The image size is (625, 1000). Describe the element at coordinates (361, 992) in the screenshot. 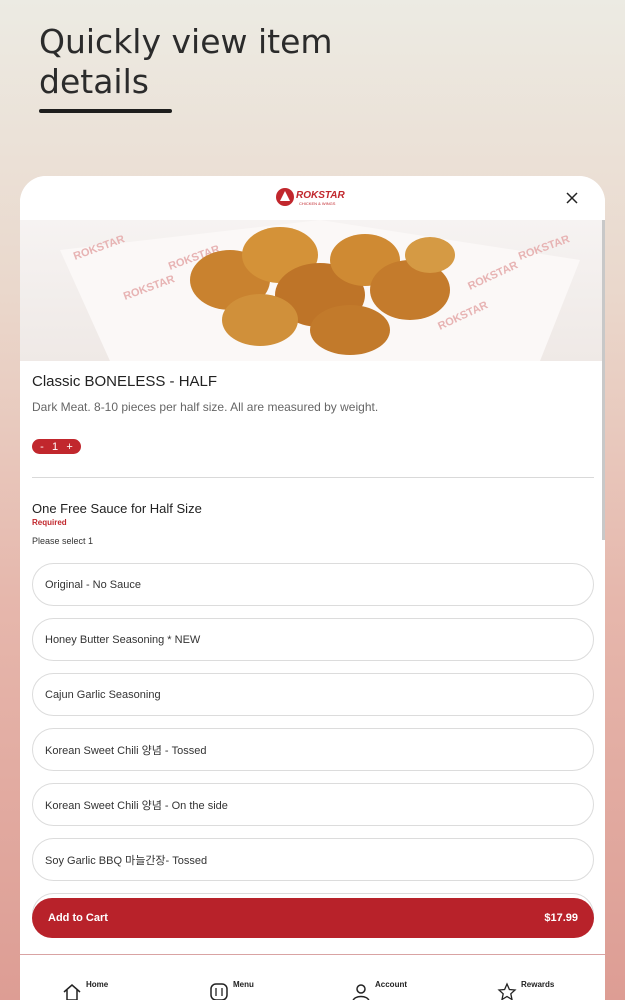

I see `account-icon` at that location.